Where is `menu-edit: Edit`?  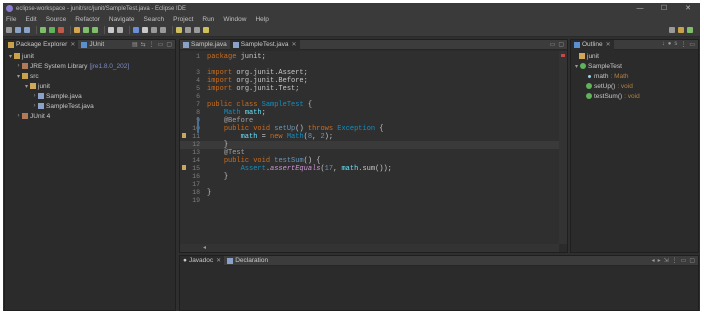 menu-edit: Edit is located at coordinates (30, 19).